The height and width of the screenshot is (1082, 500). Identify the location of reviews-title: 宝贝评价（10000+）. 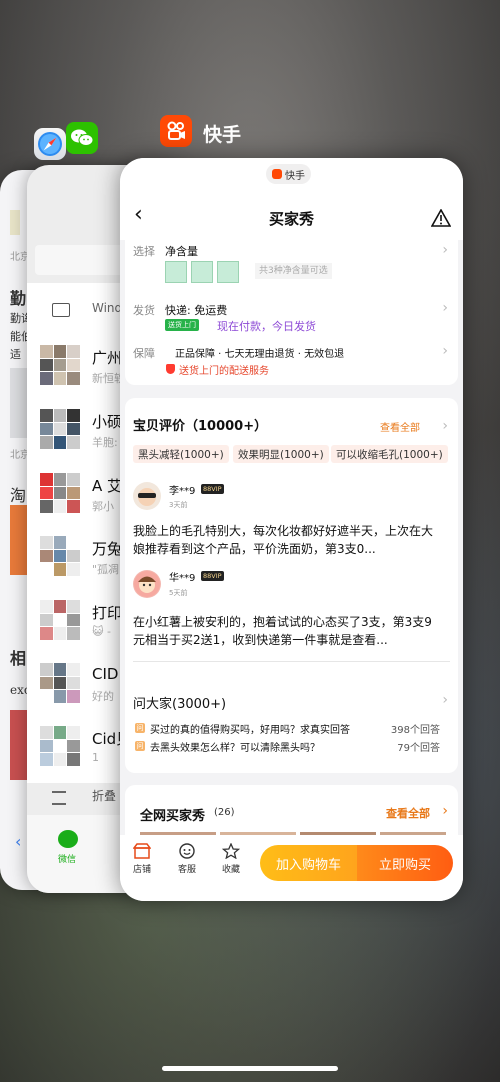
(200, 426).